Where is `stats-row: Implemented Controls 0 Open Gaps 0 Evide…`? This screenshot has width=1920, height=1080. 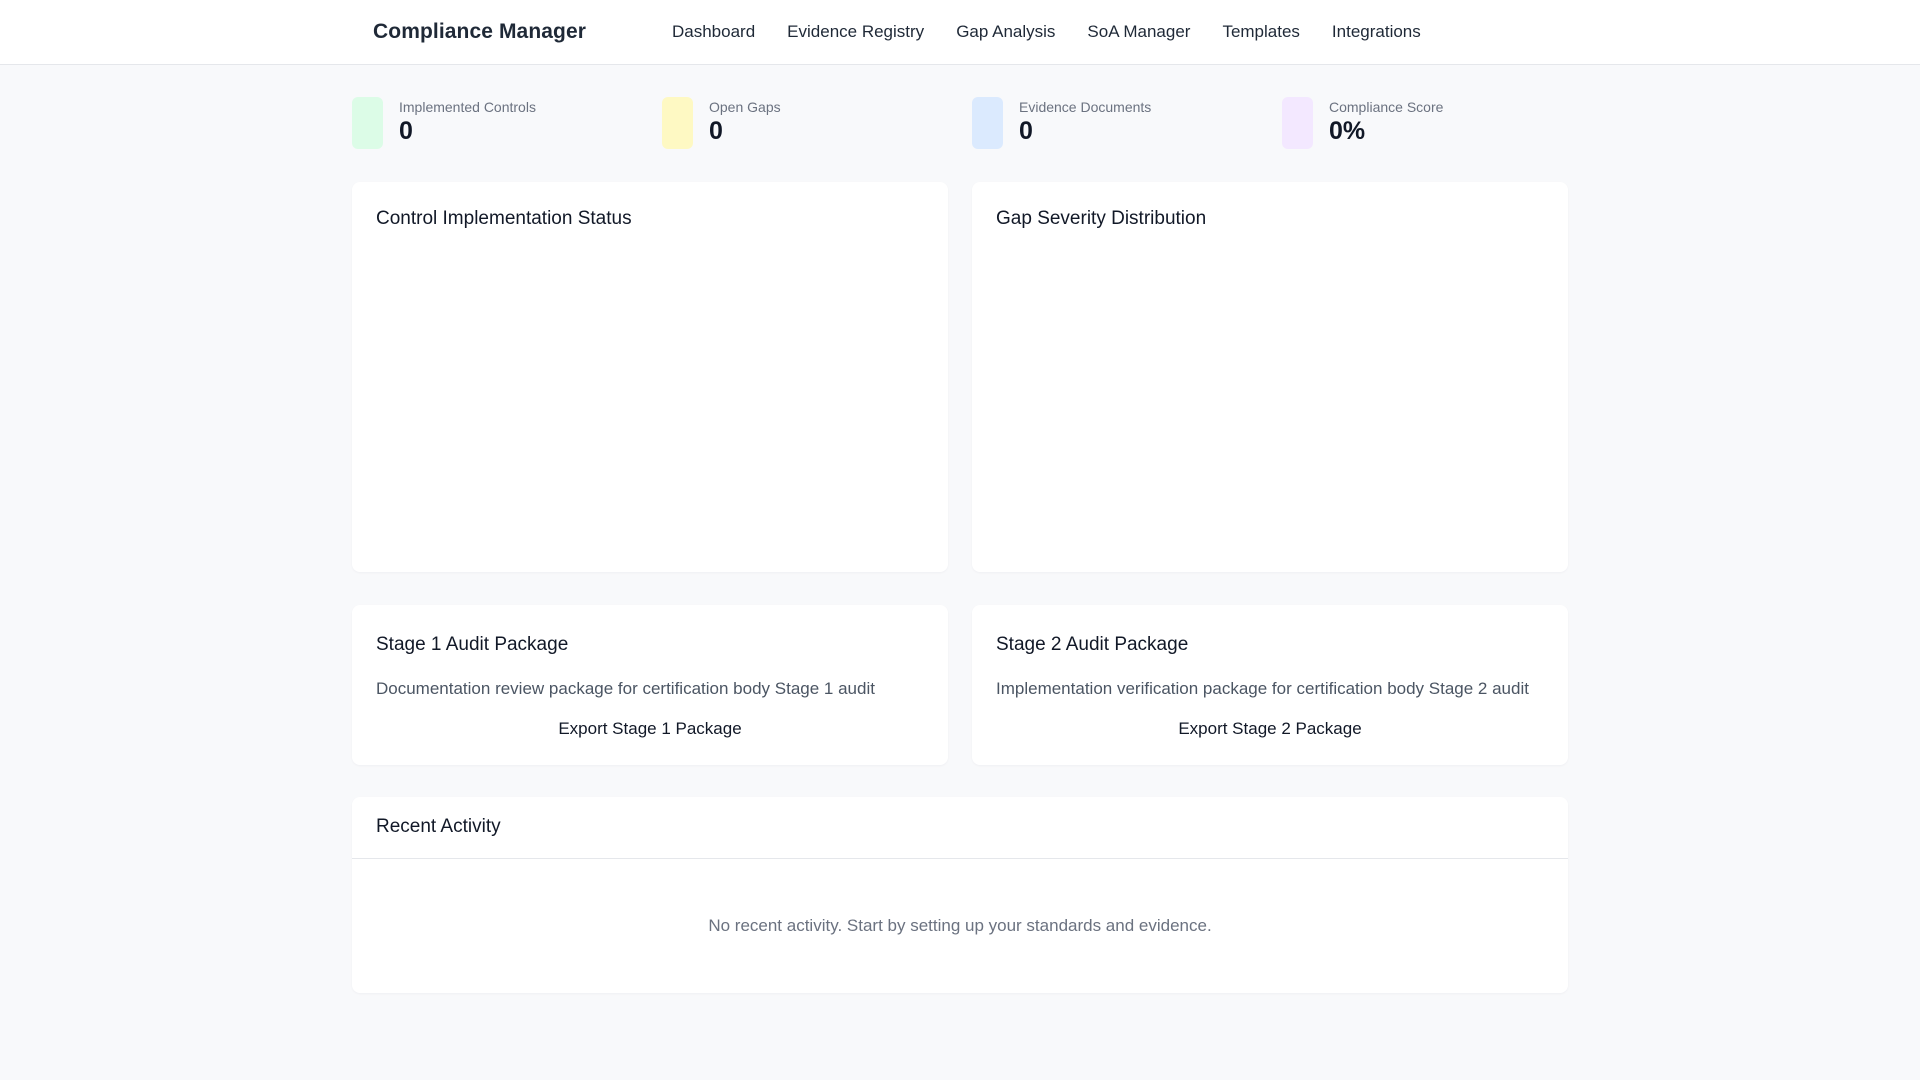
stats-row: Implemented Controls 0 Open Gaps 0 Evide… is located at coordinates (960, 123).